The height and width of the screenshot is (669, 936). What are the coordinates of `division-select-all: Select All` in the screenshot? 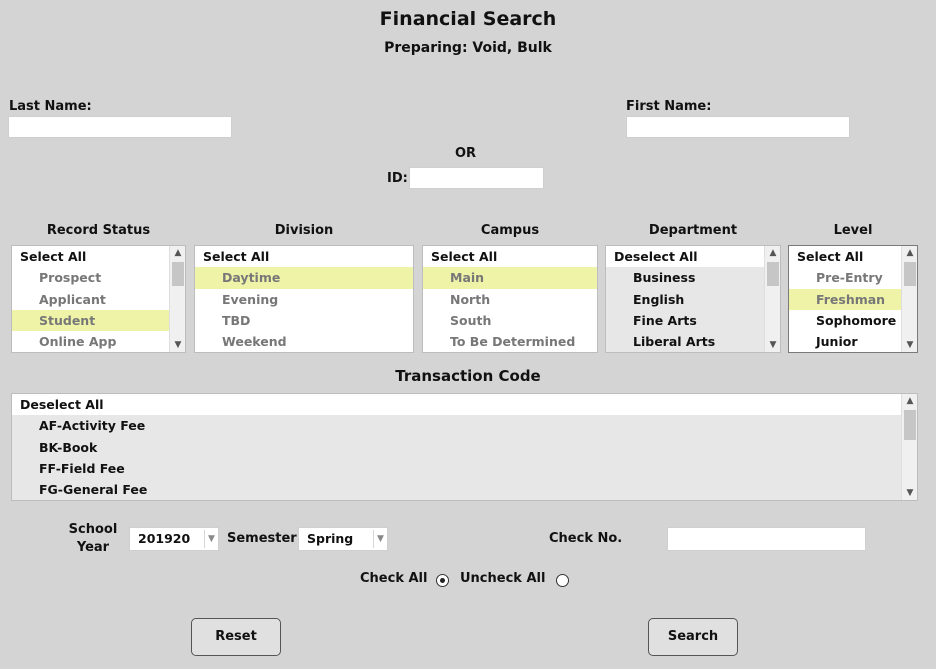 It's located at (304, 257).